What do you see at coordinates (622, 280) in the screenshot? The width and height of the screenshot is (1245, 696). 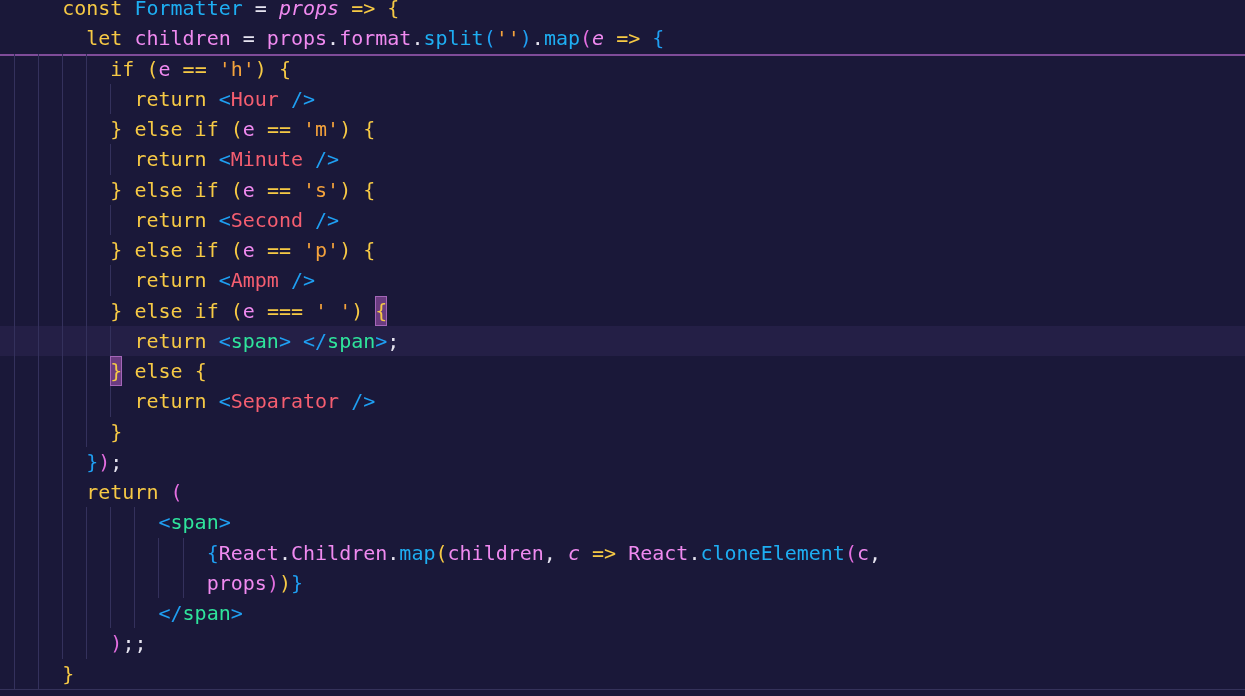 I see `code-line: return <Ampm />` at bounding box center [622, 280].